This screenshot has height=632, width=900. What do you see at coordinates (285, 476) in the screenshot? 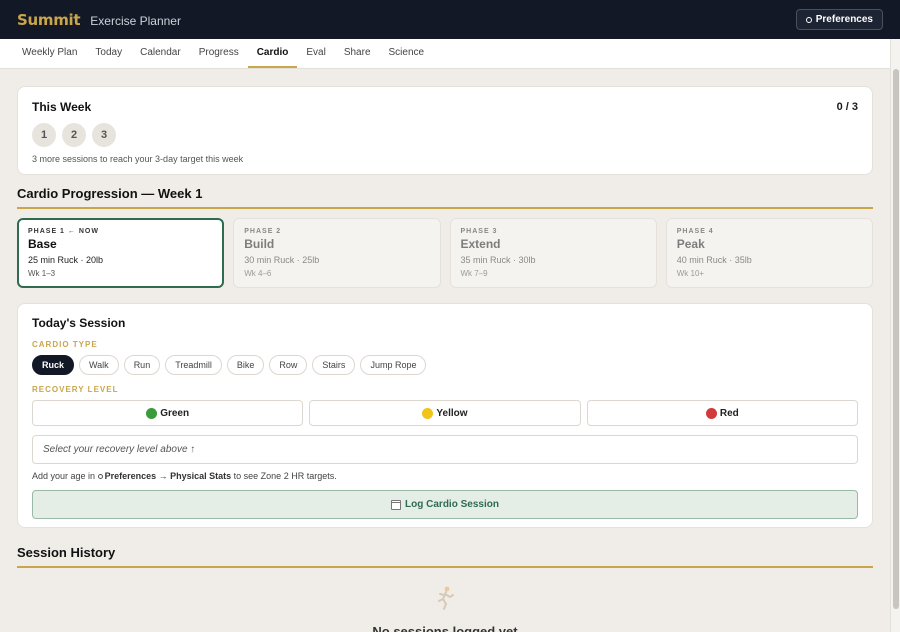
I see `age-note-suffix: to see Zone 2 HR targets.` at bounding box center [285, 476].